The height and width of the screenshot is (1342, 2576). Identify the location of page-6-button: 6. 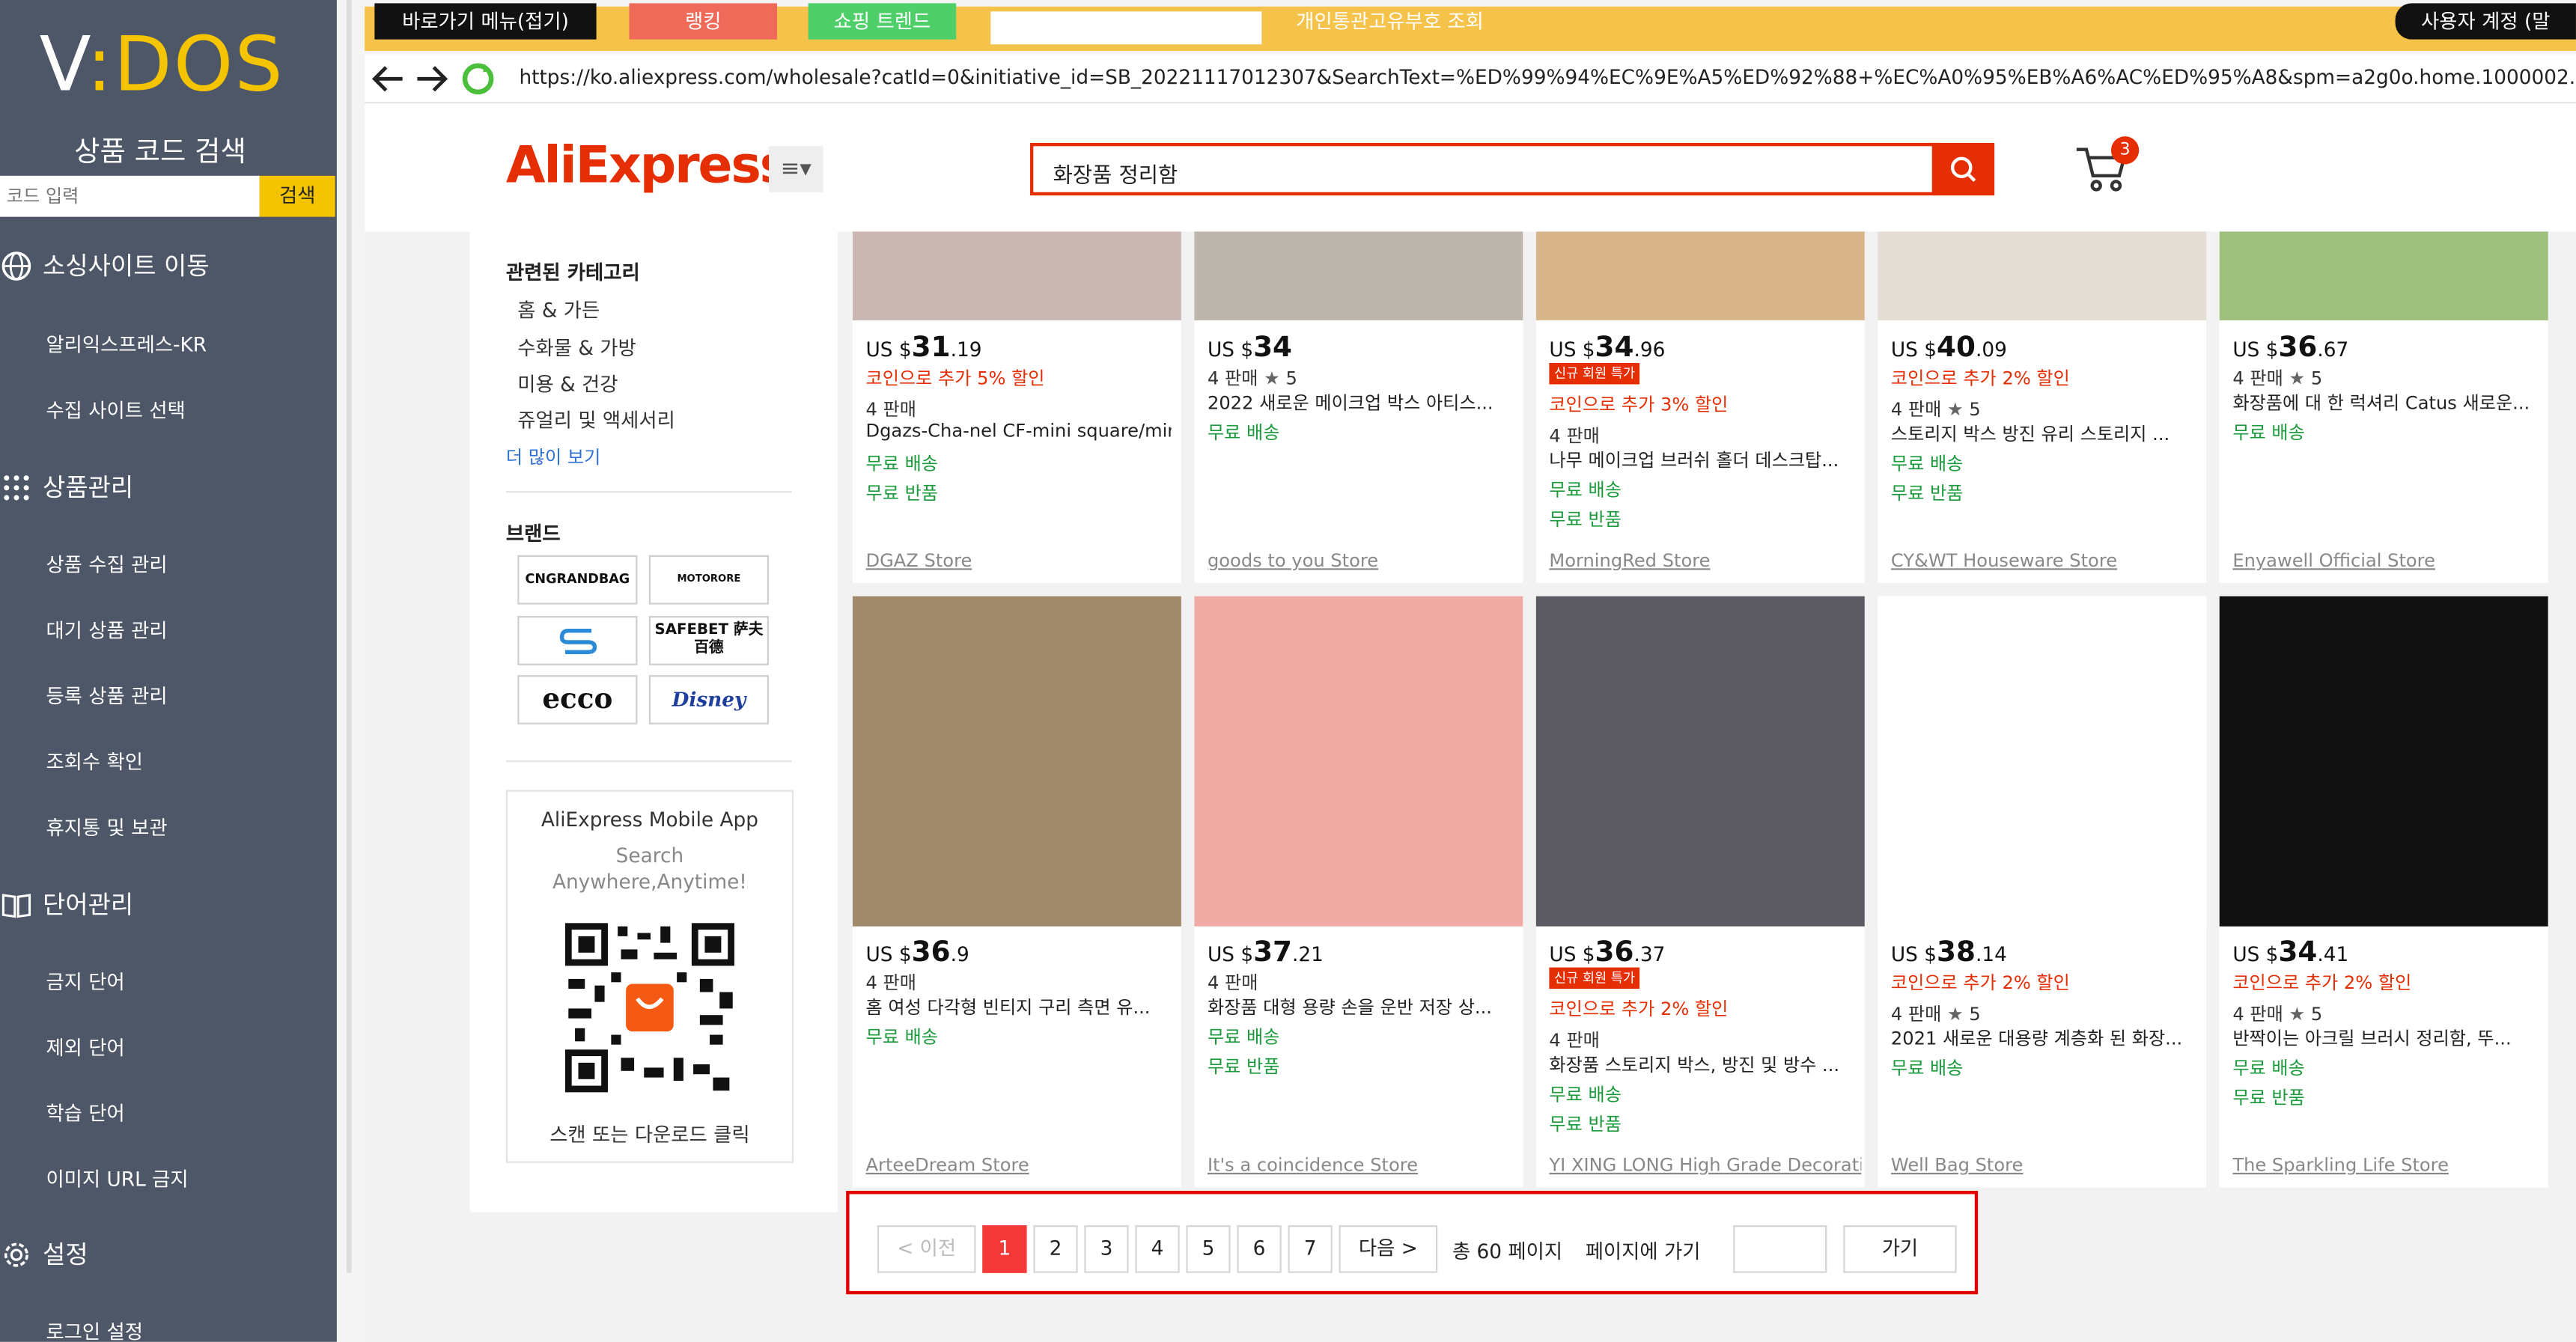
(1259, 1249).